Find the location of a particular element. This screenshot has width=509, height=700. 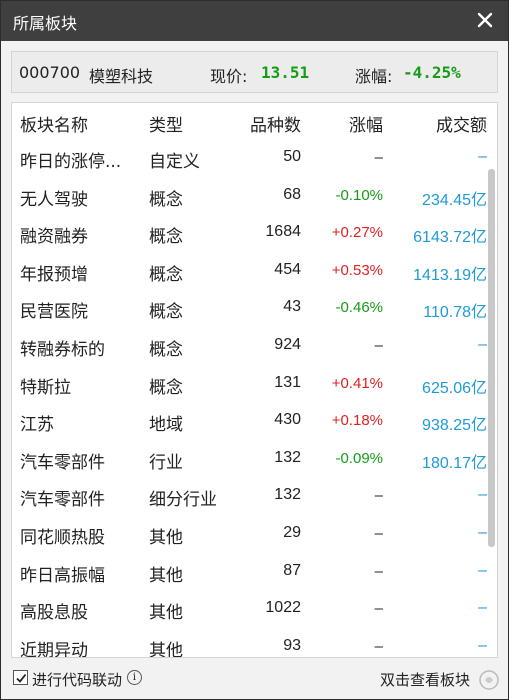

price-label: 现价: is located at coordinates (229, 76).